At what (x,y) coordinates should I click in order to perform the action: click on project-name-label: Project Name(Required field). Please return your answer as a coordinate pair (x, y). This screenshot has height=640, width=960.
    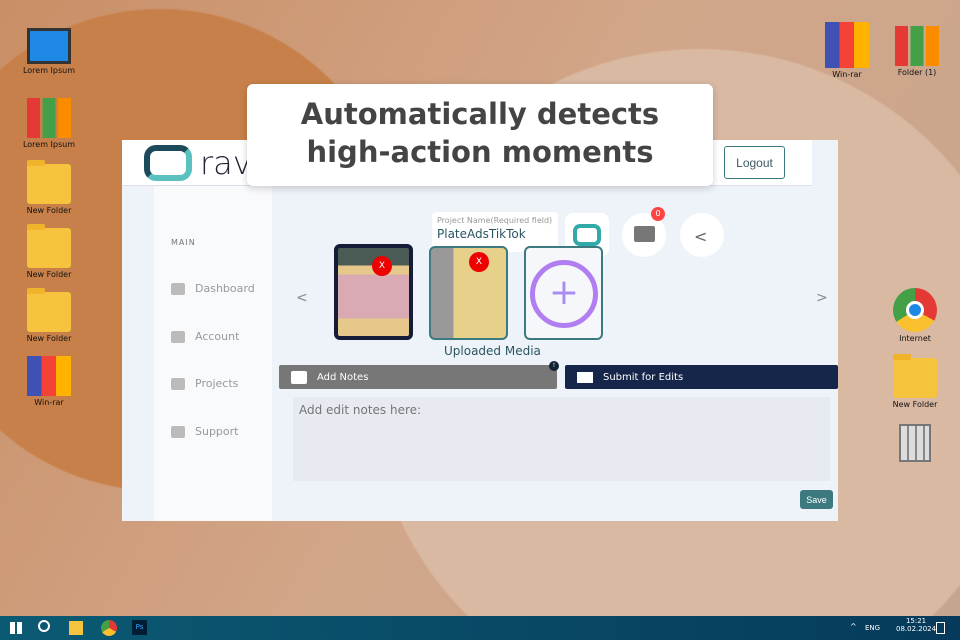
    Looking at the image, I should click on (495, 220).